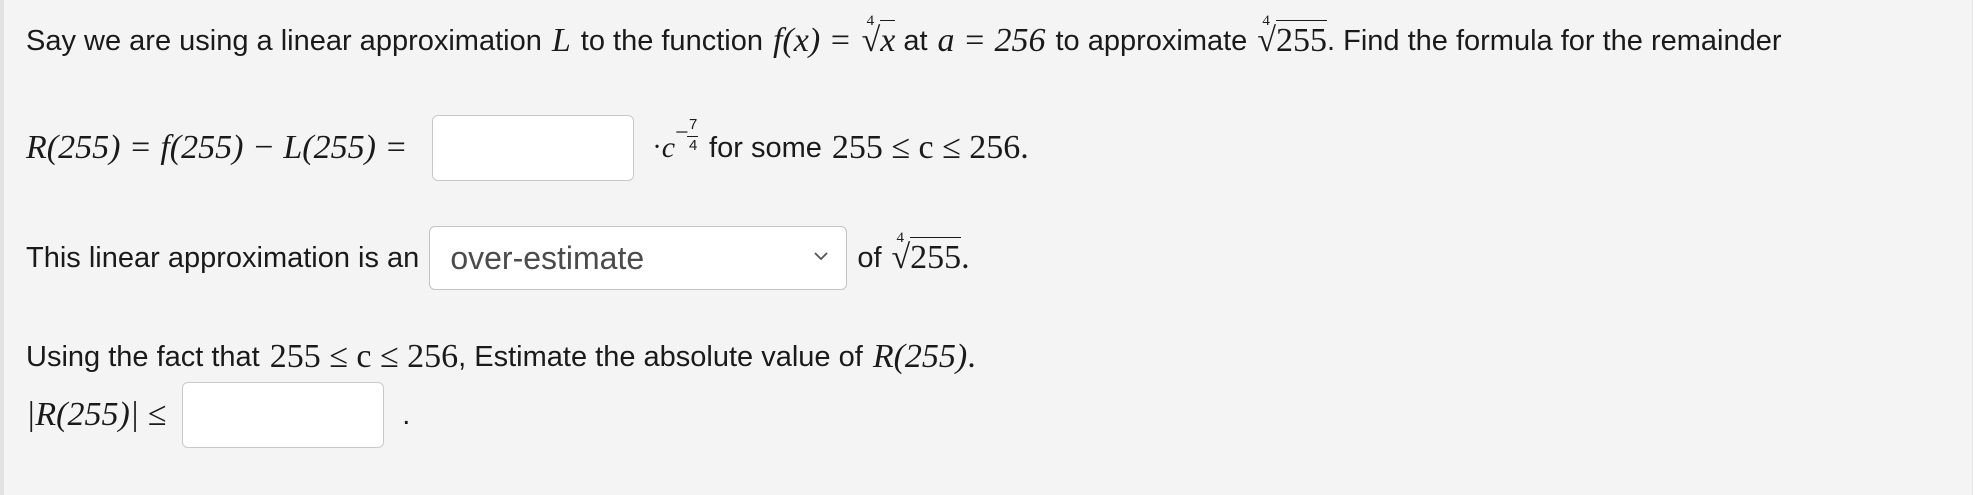 This screenshot has width=1975, height=495. I want to click on estimate-type-selected: over-estimate, so click(547, 257).